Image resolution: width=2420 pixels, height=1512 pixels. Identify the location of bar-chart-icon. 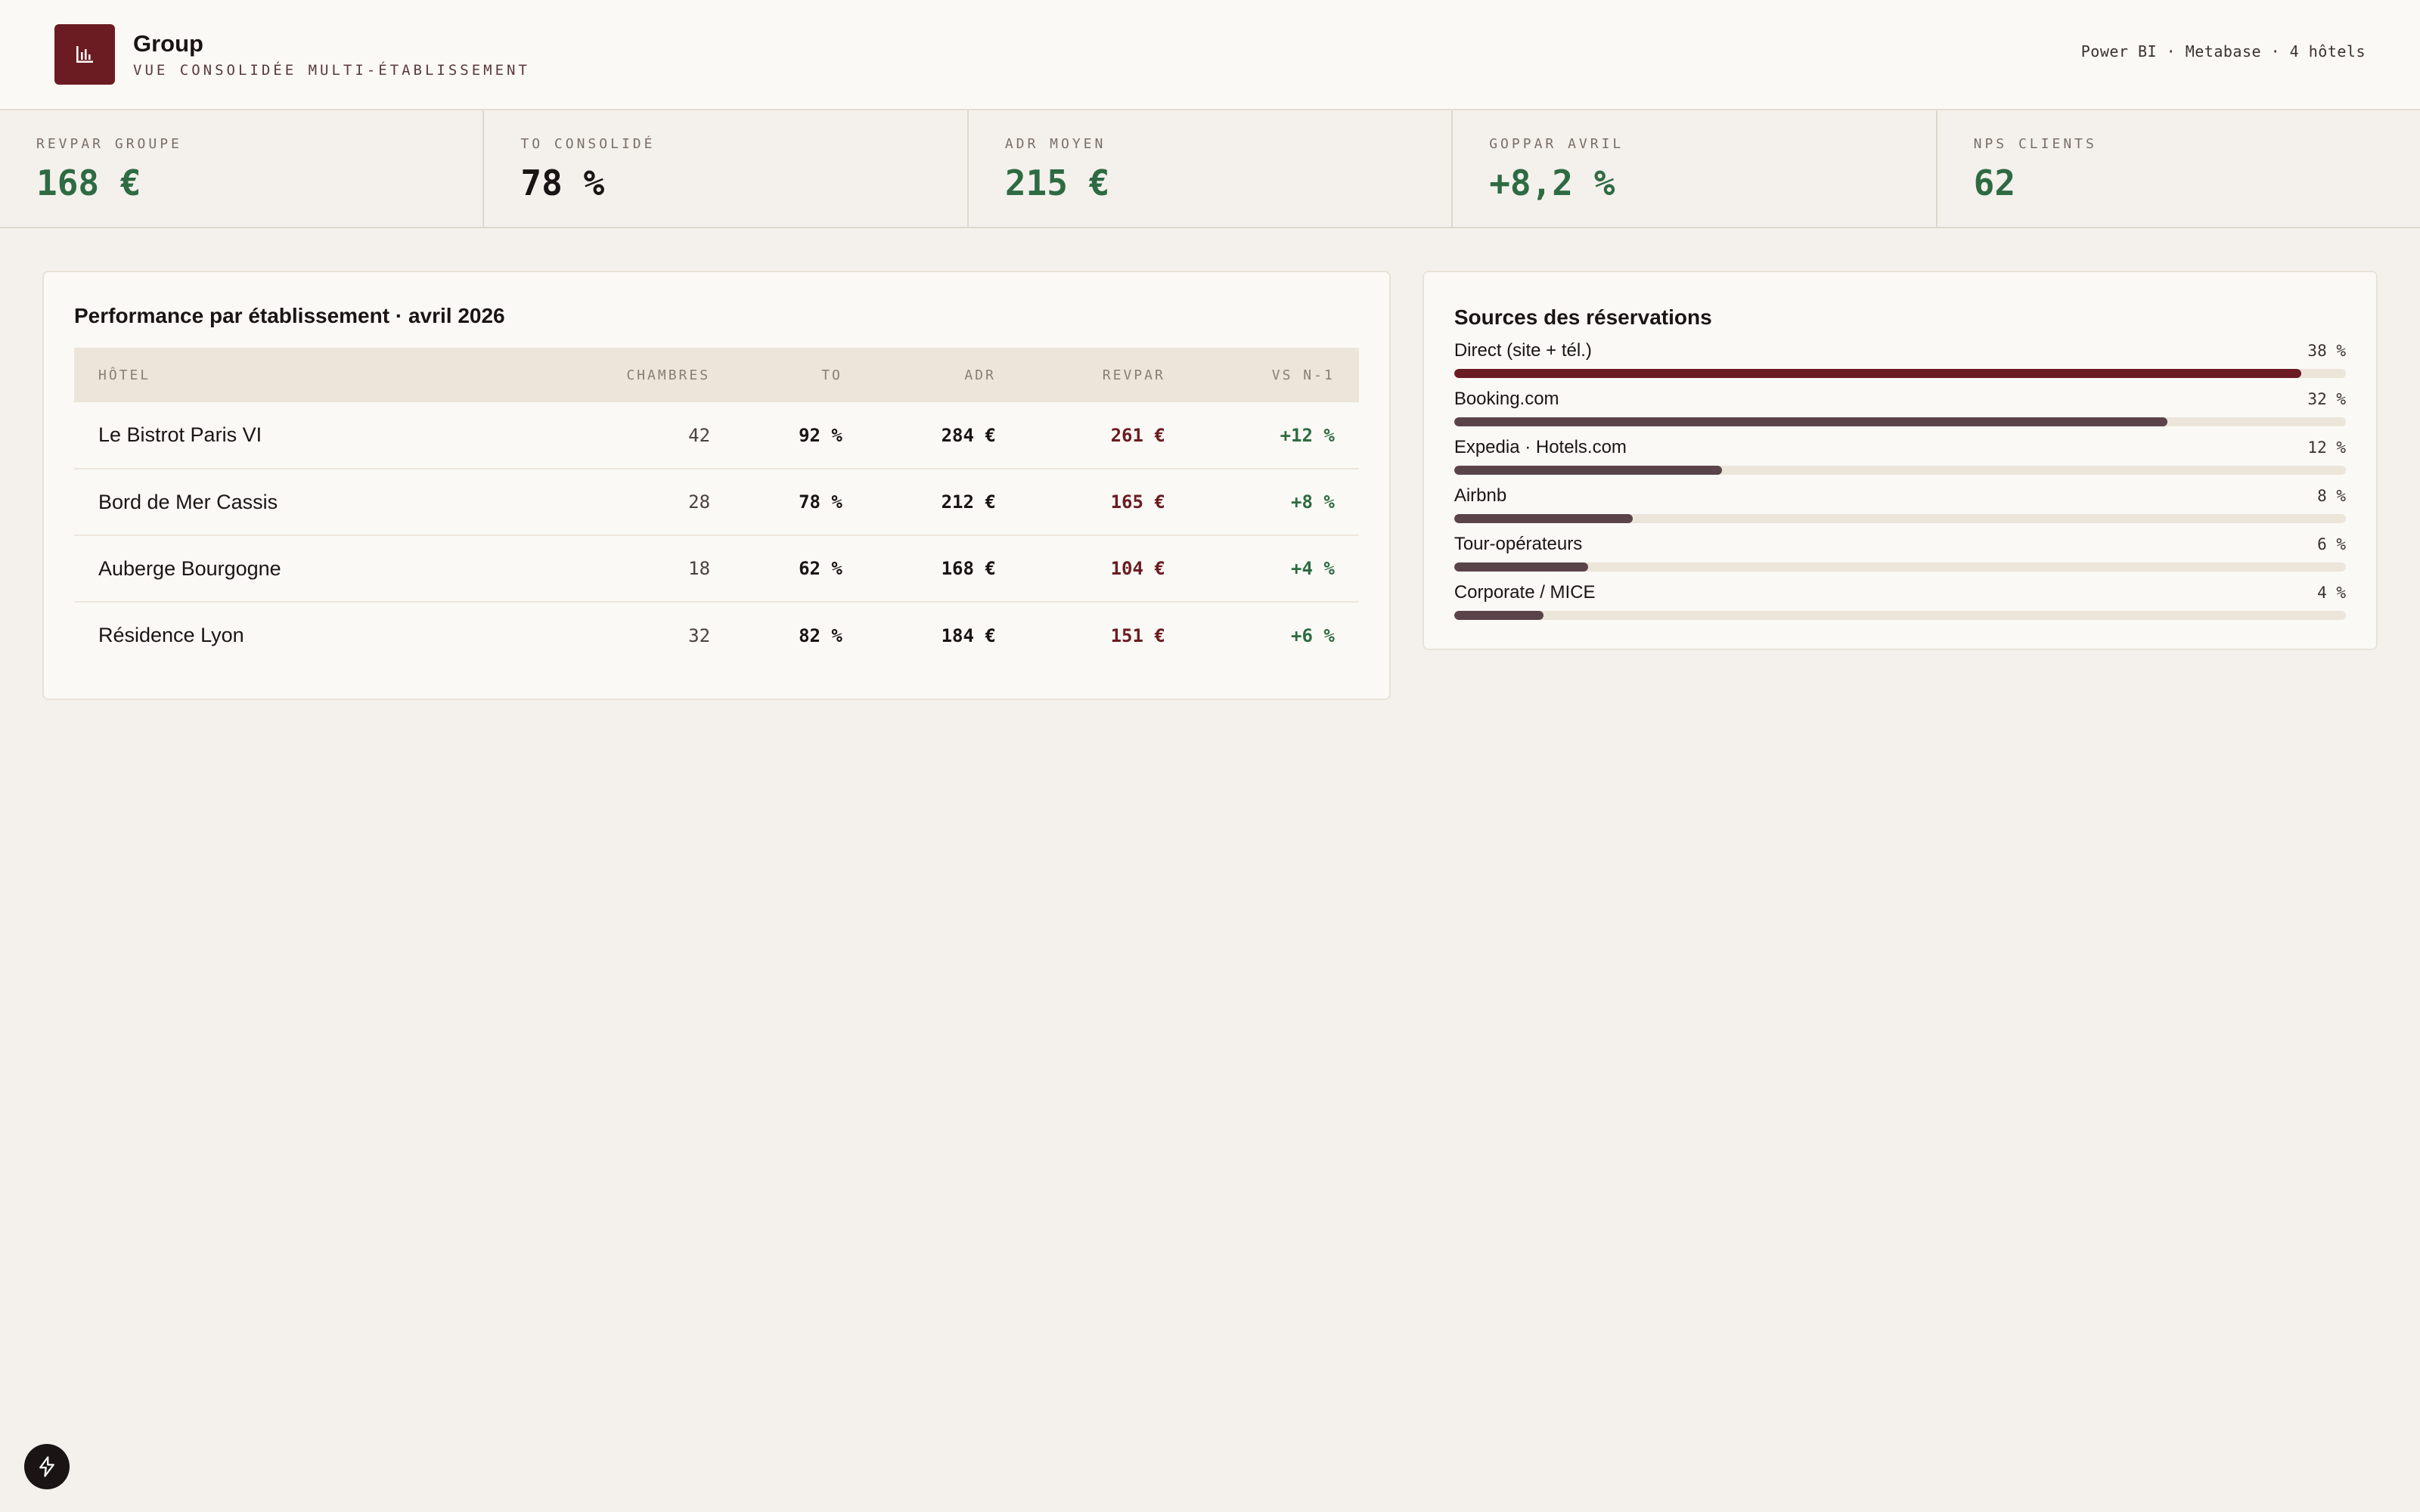
(84, 54).